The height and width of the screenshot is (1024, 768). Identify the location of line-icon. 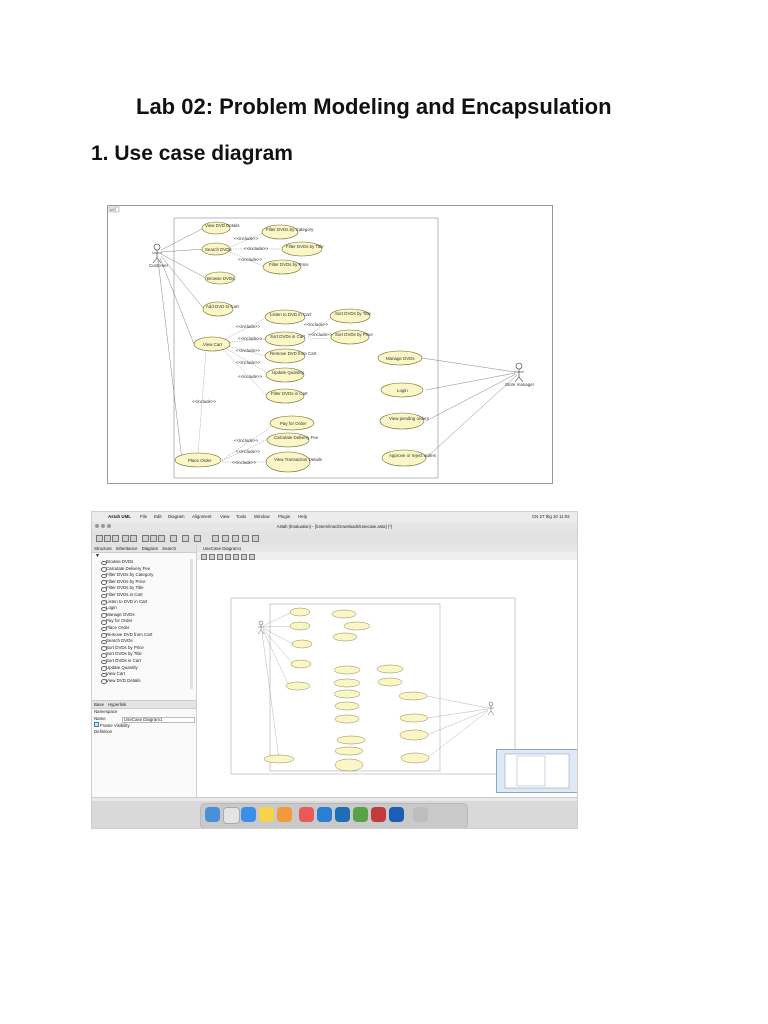
(235, 538).